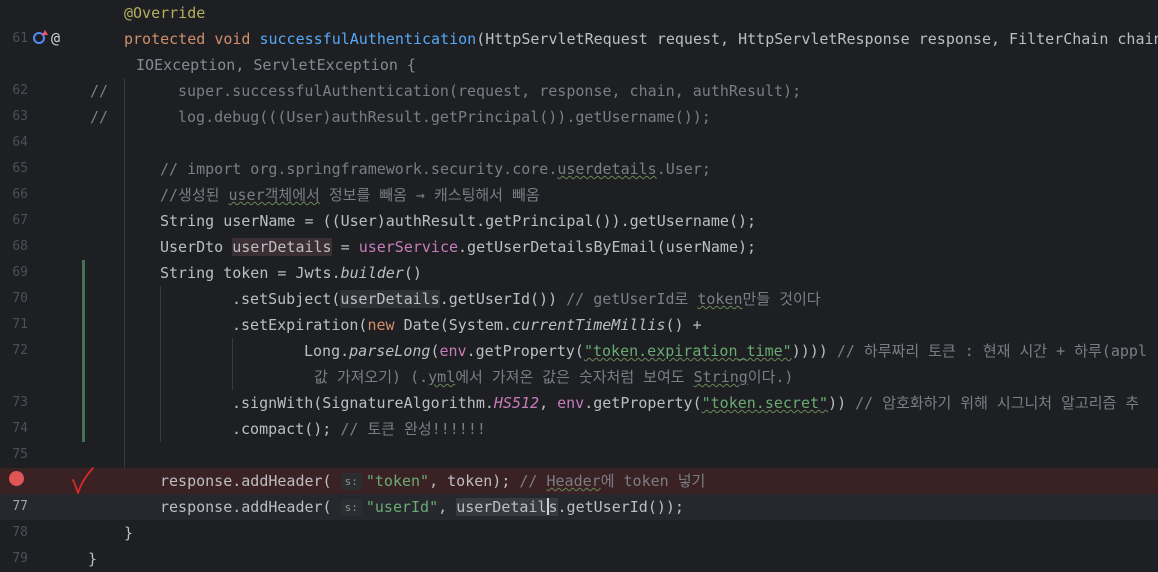 The height and width of the screenshot is (572, 1158). Describe the element at coordinates (579, 195) in the screenshot. I see `code-line: 66 //생성된 user객체에서 정보를 빼옴 → 캐스팅해서 빼옴` at that location.